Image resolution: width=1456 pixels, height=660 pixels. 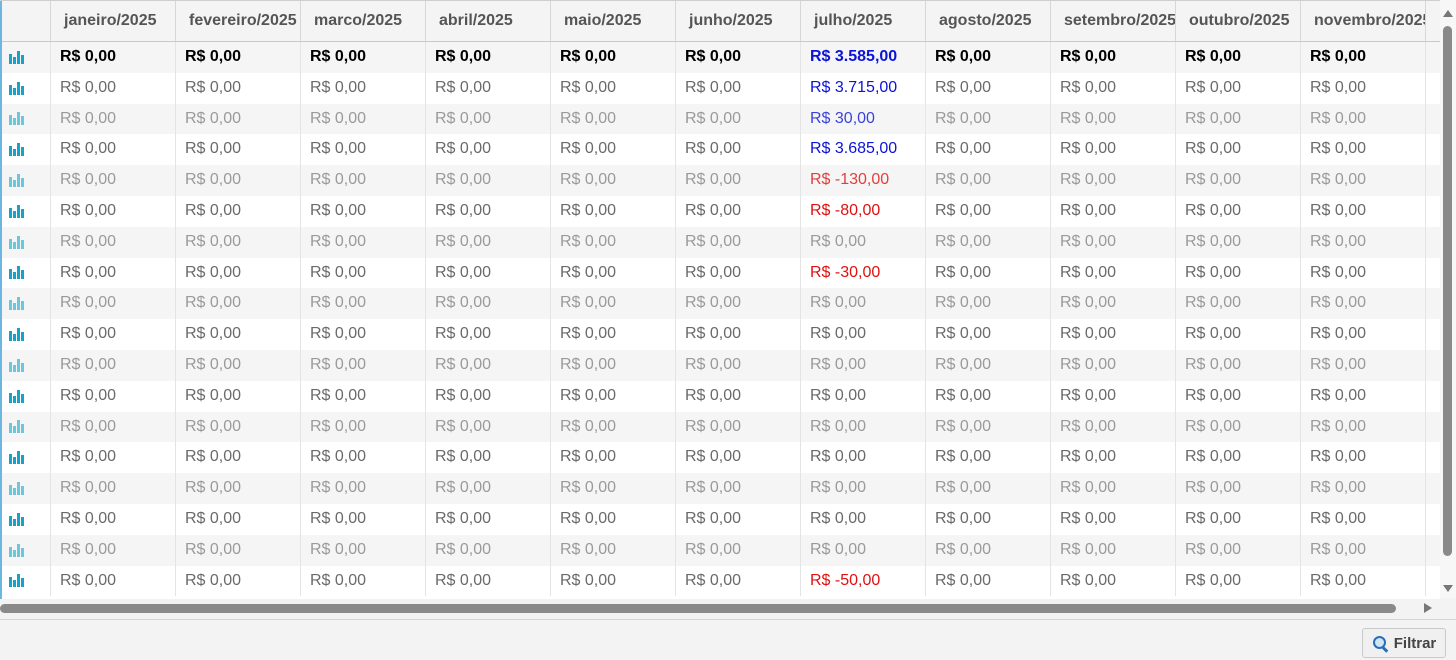 I want to click on column-header: maio/2025, so click(x=613, y=21).